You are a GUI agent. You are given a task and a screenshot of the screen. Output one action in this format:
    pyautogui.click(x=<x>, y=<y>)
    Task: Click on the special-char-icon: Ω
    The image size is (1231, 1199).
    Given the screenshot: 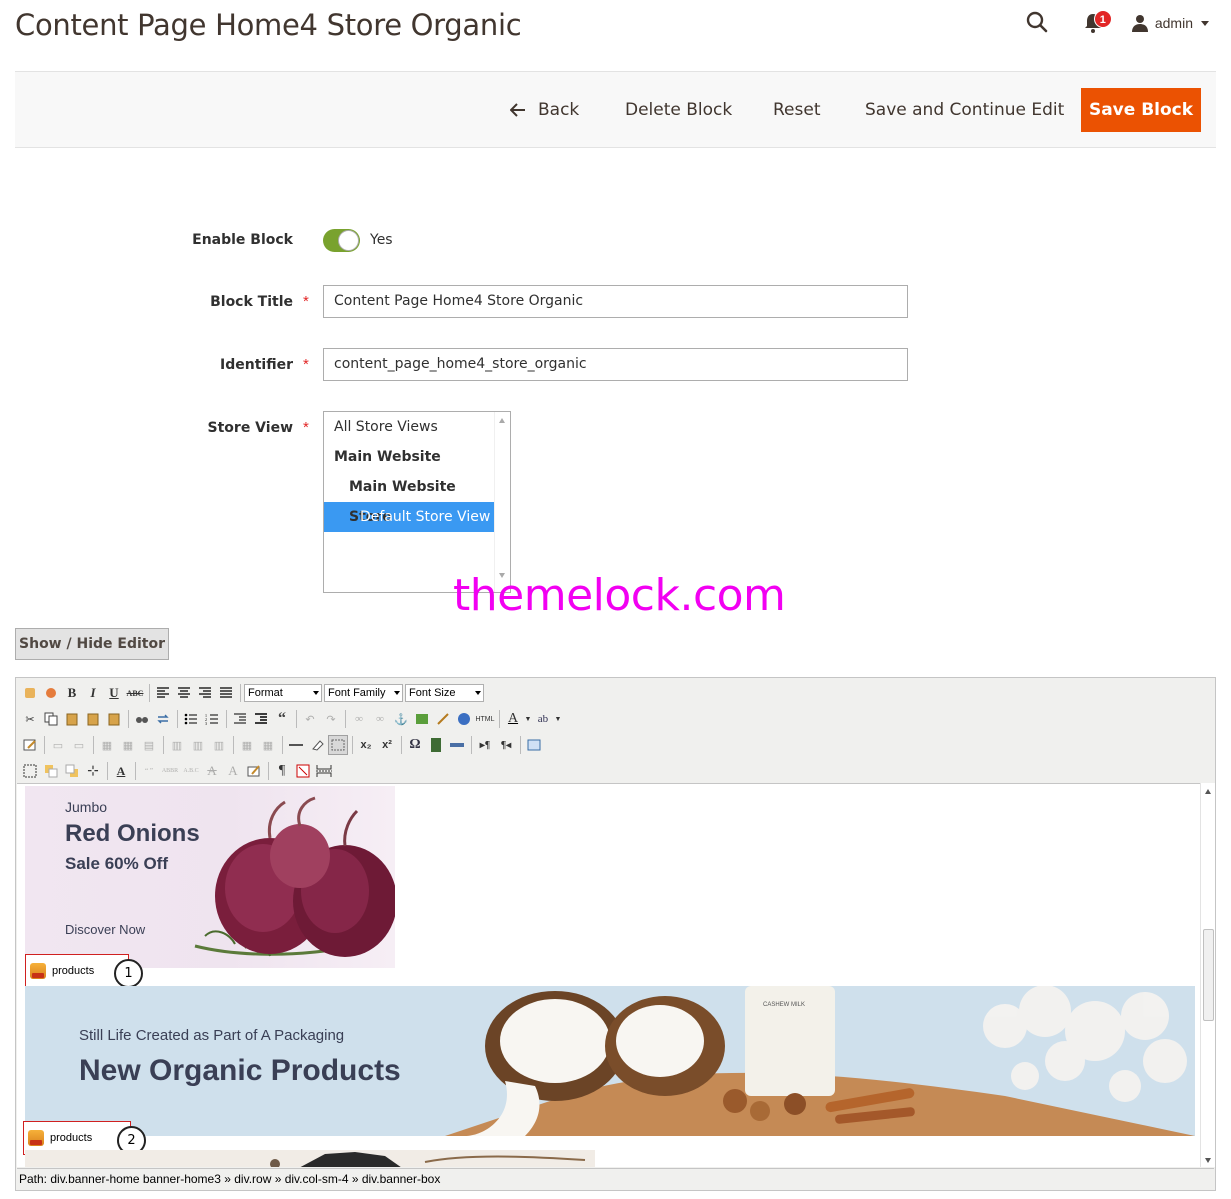 What is the action you would take?
    pyautogui.click(x=415, y=745)
    